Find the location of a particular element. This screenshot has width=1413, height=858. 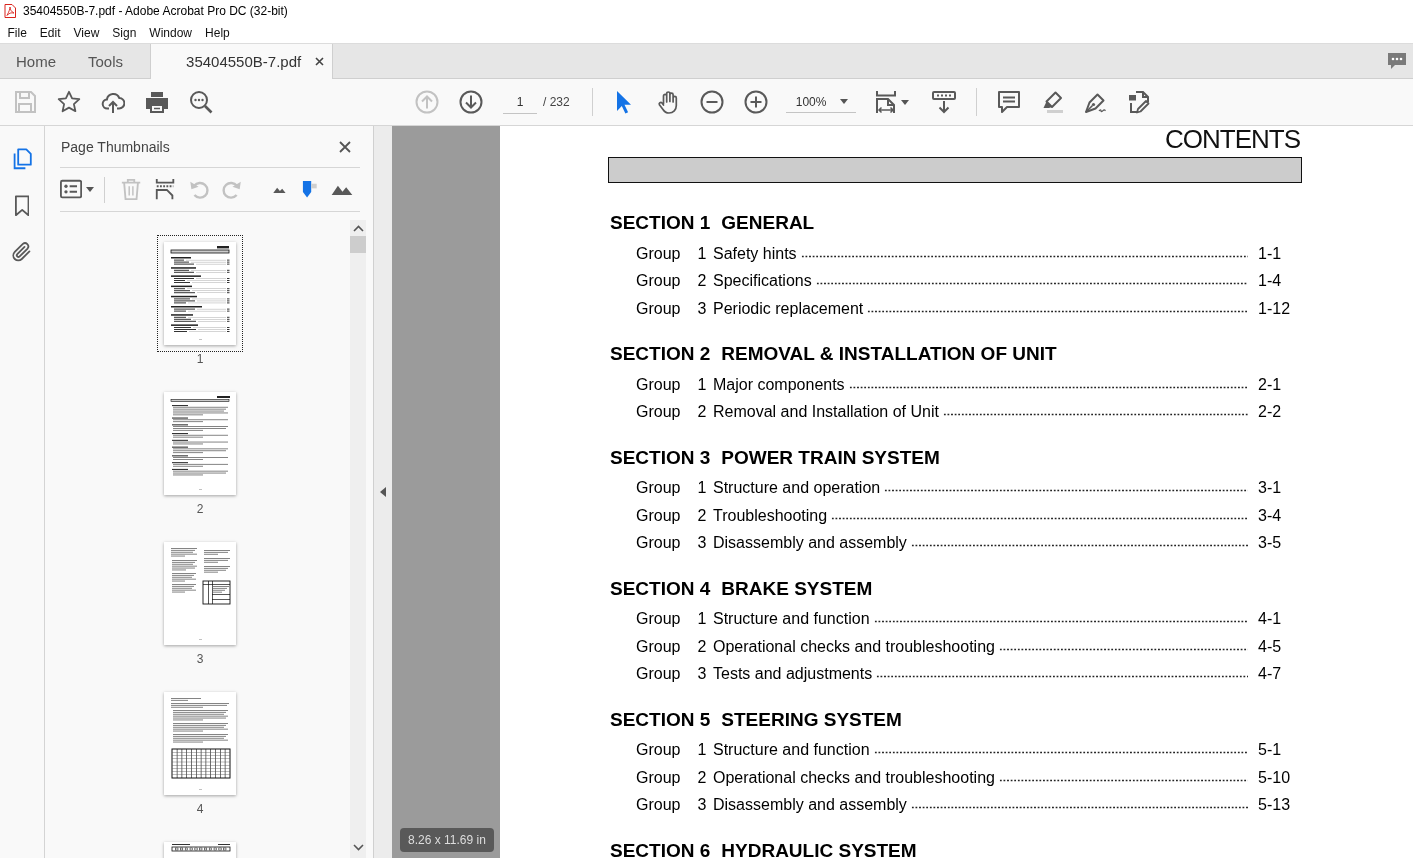

menu-item: File is located at coordinates (17, 32).